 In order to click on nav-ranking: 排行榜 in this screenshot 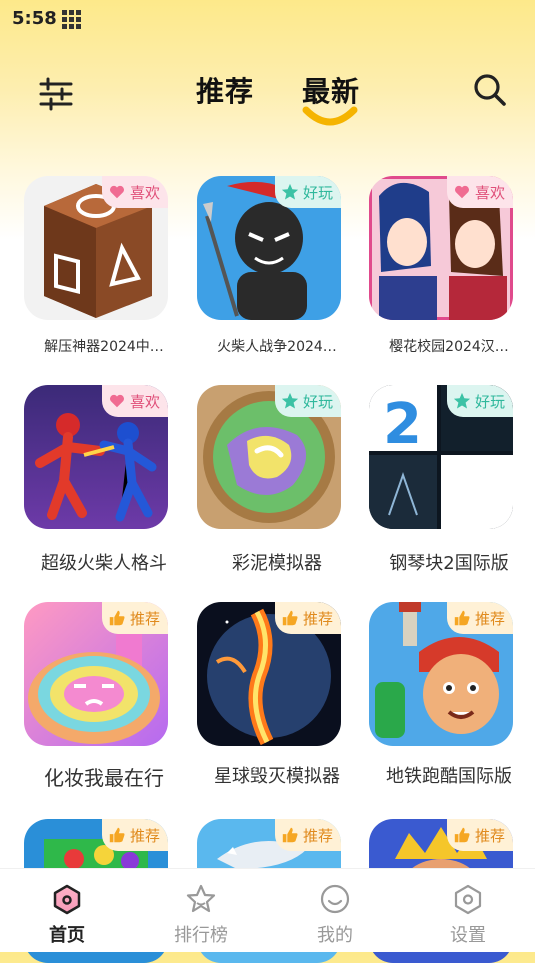, I will do `click(201, 910)`.